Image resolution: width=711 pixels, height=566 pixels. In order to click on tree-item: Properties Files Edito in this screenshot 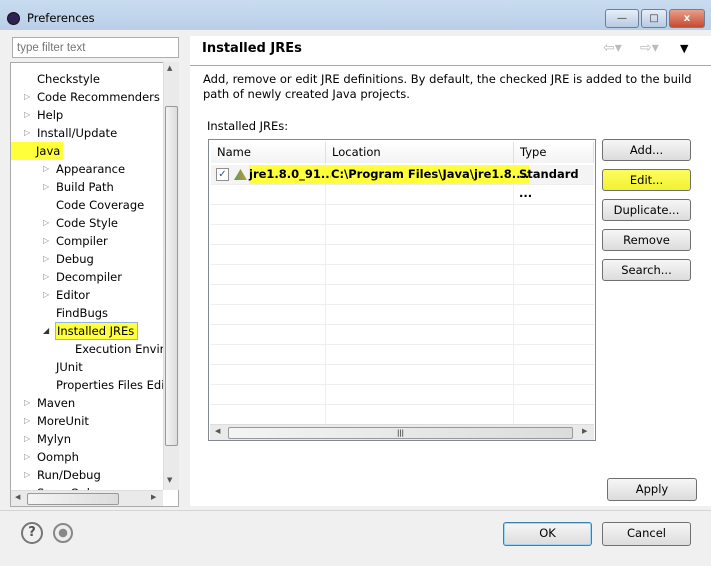, I will do `click(116, 385)`.